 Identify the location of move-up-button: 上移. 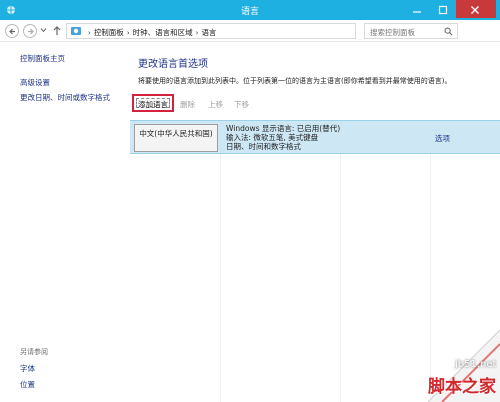
(215, 104).